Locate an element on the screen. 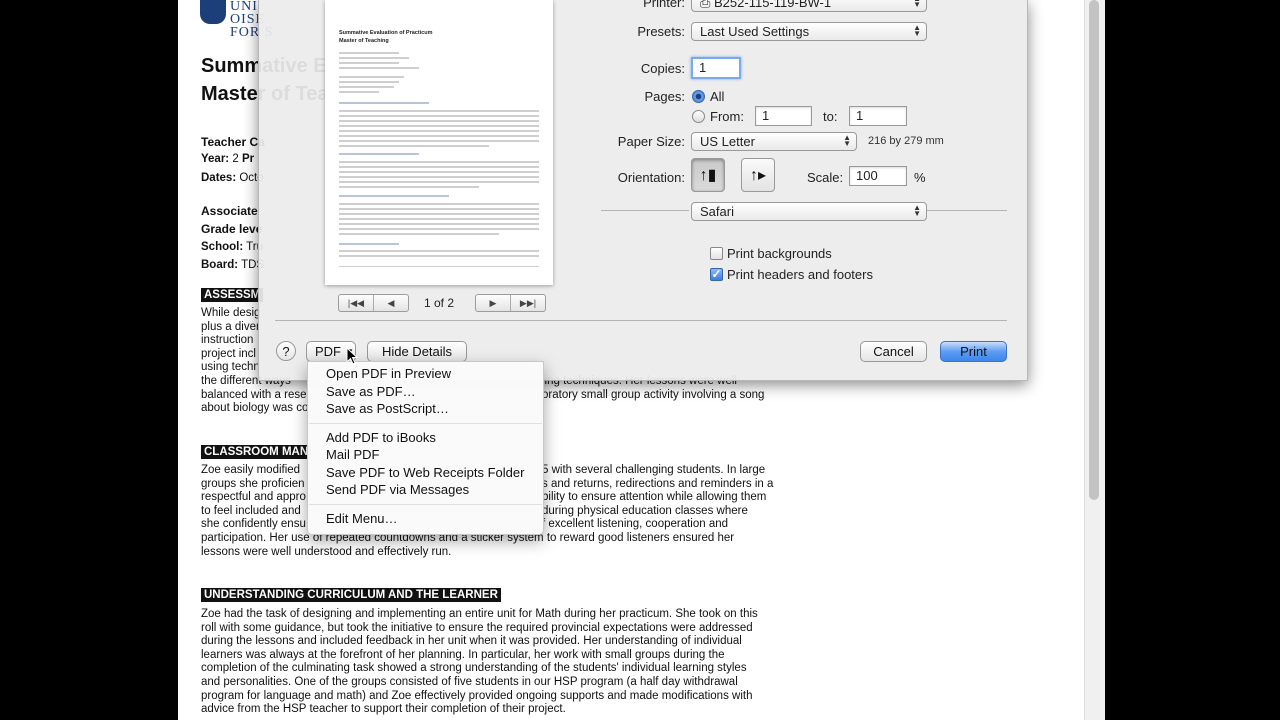  board-line: Board: TDS is located at coordinates (233, 265).